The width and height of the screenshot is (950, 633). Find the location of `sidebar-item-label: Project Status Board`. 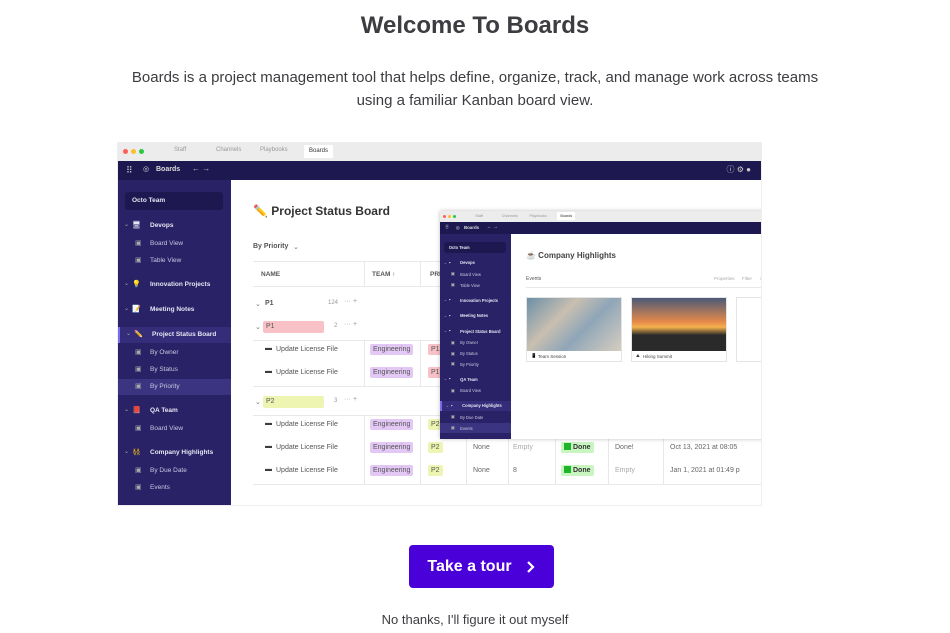

sidebar-item-label: Project Status Board is located at coordinates (184, 334).